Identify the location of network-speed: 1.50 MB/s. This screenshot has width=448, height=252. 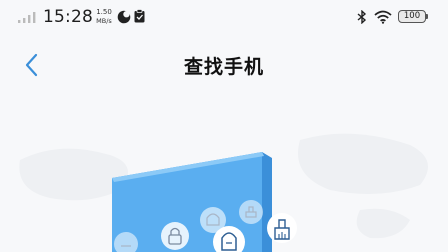
(104, 17).